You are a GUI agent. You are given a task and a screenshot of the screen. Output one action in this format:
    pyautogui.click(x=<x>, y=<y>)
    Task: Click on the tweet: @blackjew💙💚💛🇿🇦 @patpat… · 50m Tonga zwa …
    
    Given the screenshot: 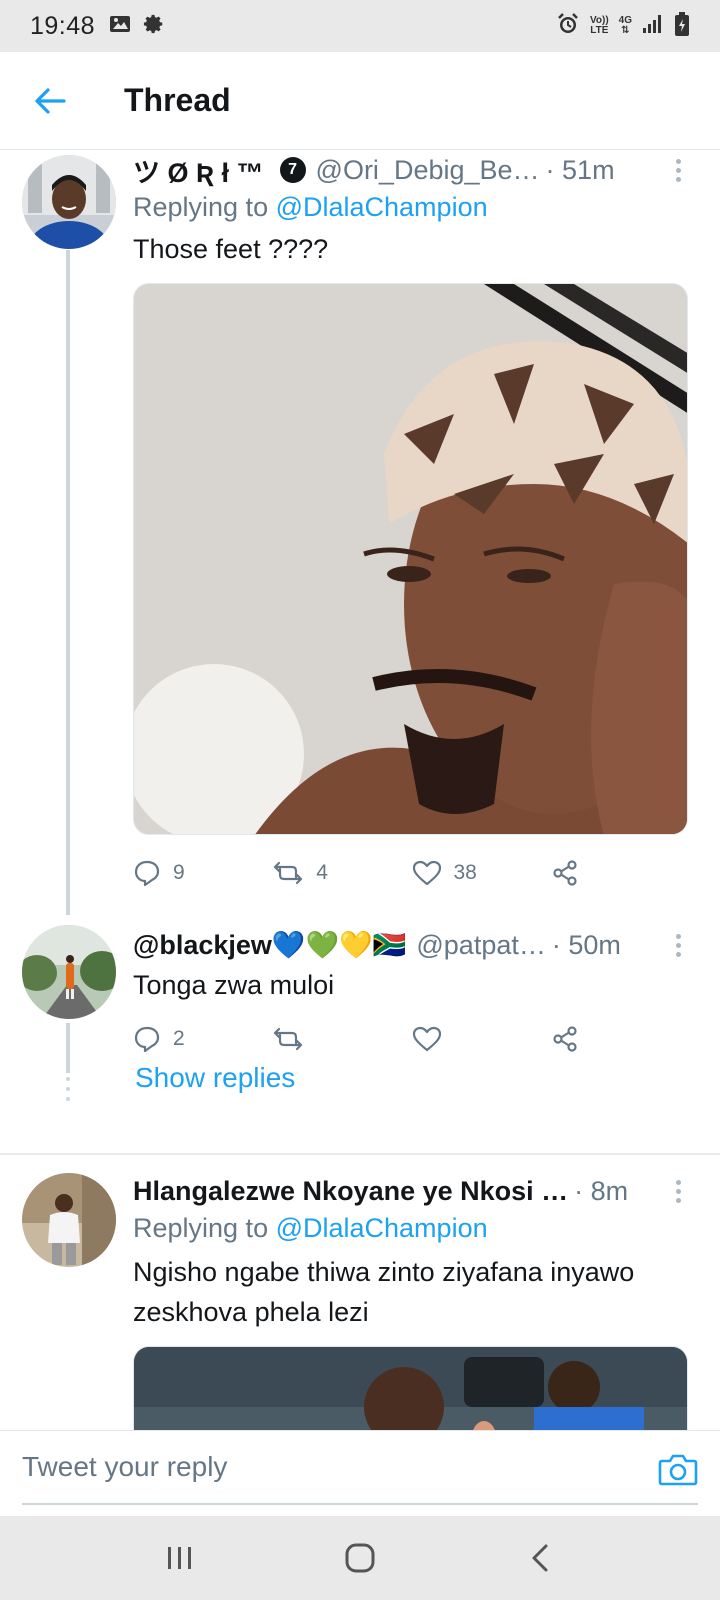 What is the action you would take?
    pyautogui.click(x=360, y=1025)
    